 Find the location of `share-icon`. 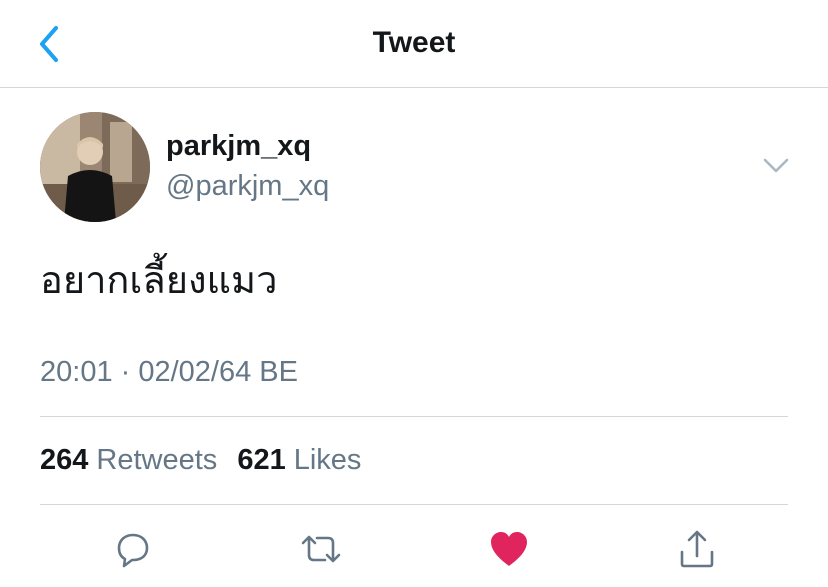

share-icon is located at coordinates (697, 549).